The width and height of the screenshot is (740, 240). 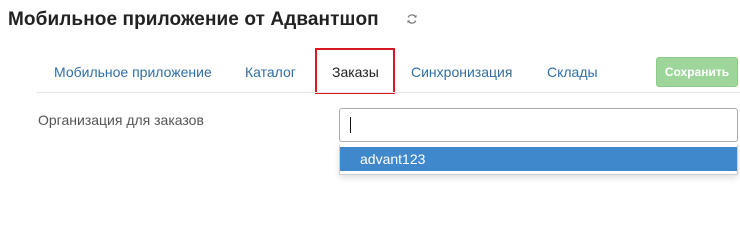 I want to click on tab-orders: Заказы, so click(x=355, y=72).